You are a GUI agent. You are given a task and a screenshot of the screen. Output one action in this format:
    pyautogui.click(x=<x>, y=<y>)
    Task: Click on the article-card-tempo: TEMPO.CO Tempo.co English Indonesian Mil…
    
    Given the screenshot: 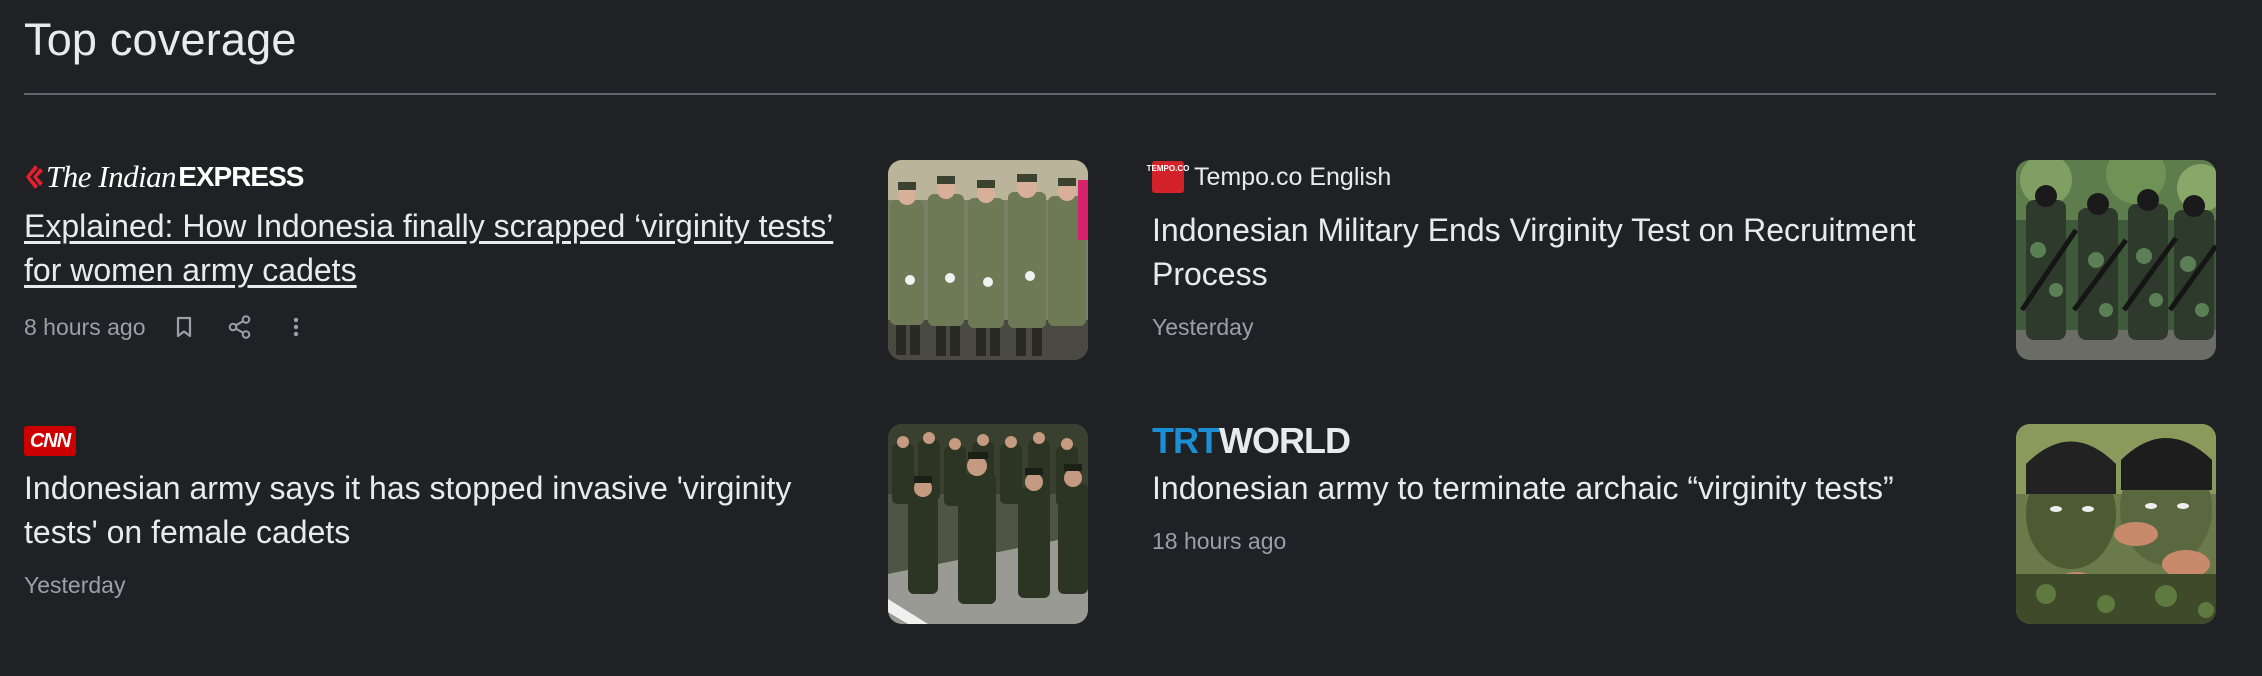 What is the action you would take?
    pyautogui.click(x=1681, y=260)
    